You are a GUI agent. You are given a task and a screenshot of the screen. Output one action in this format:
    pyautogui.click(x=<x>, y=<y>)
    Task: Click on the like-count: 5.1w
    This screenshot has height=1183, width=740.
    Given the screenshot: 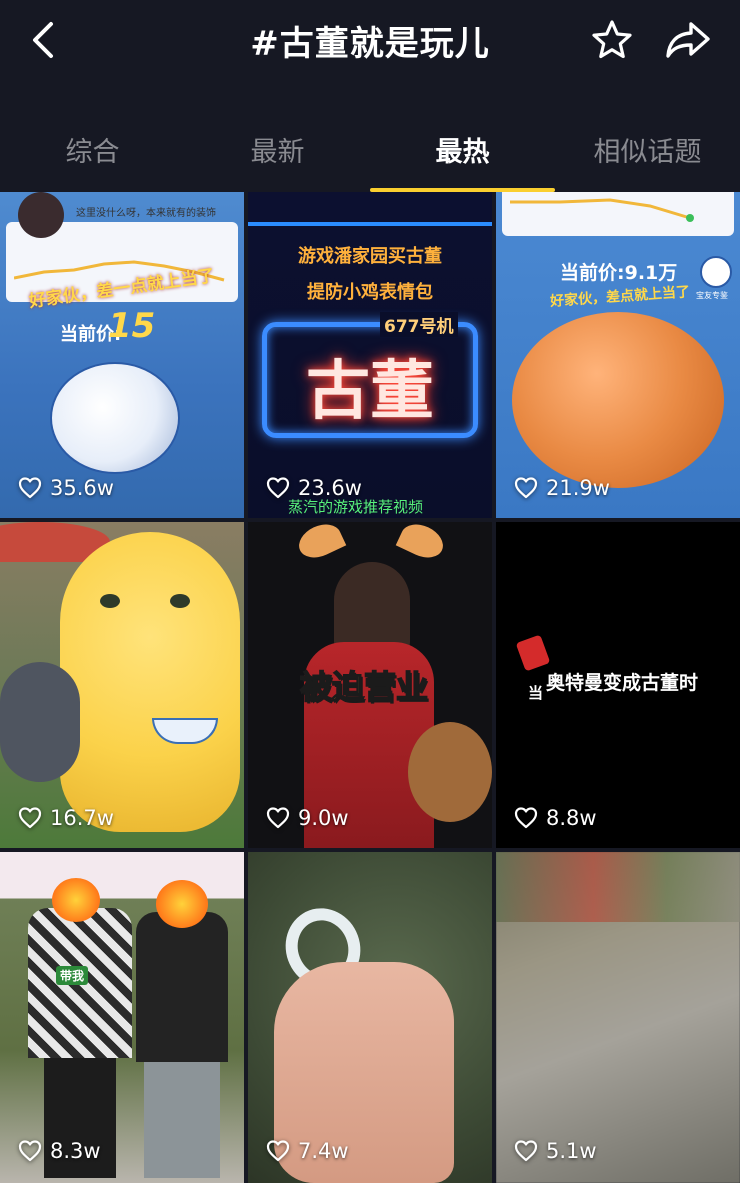 What is the action you would take?
    pyautogui.click(x=555, y=1151)
    